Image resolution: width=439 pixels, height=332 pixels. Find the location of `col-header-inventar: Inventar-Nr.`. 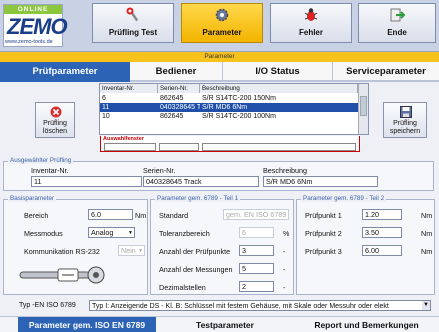

col-header-inventar: Inventar-Nr. is located at coordinates (129, 88).